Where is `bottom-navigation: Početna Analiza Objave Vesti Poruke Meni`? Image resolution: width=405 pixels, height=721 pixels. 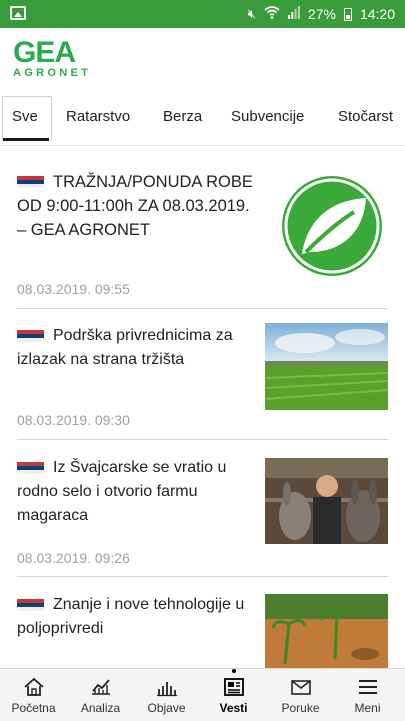
bottom-navigation: Početna Analiza Objave Vesti Poruke Meni is located at coordinates (202, 694).